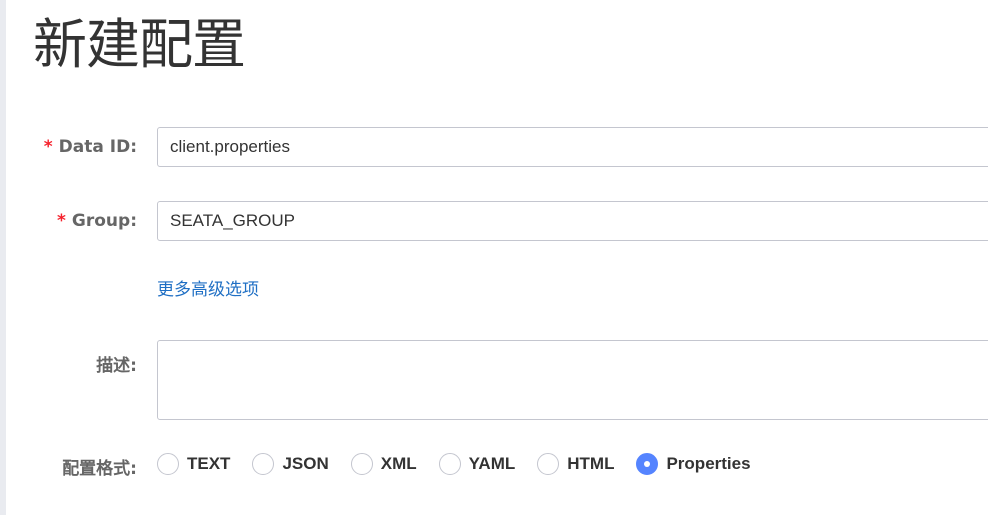 This screenshot has height=515, width=988. Describe the element at coordinates (116, 366) in the screenshot. I see `description-label: 描述:` at that location.